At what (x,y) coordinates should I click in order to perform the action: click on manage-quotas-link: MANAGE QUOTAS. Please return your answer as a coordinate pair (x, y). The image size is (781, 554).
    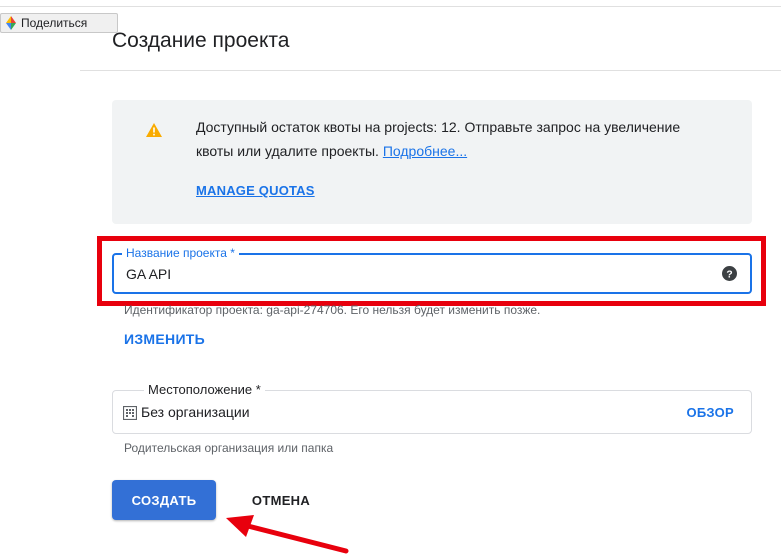
    Looking at the image, I should click on (255, 190).